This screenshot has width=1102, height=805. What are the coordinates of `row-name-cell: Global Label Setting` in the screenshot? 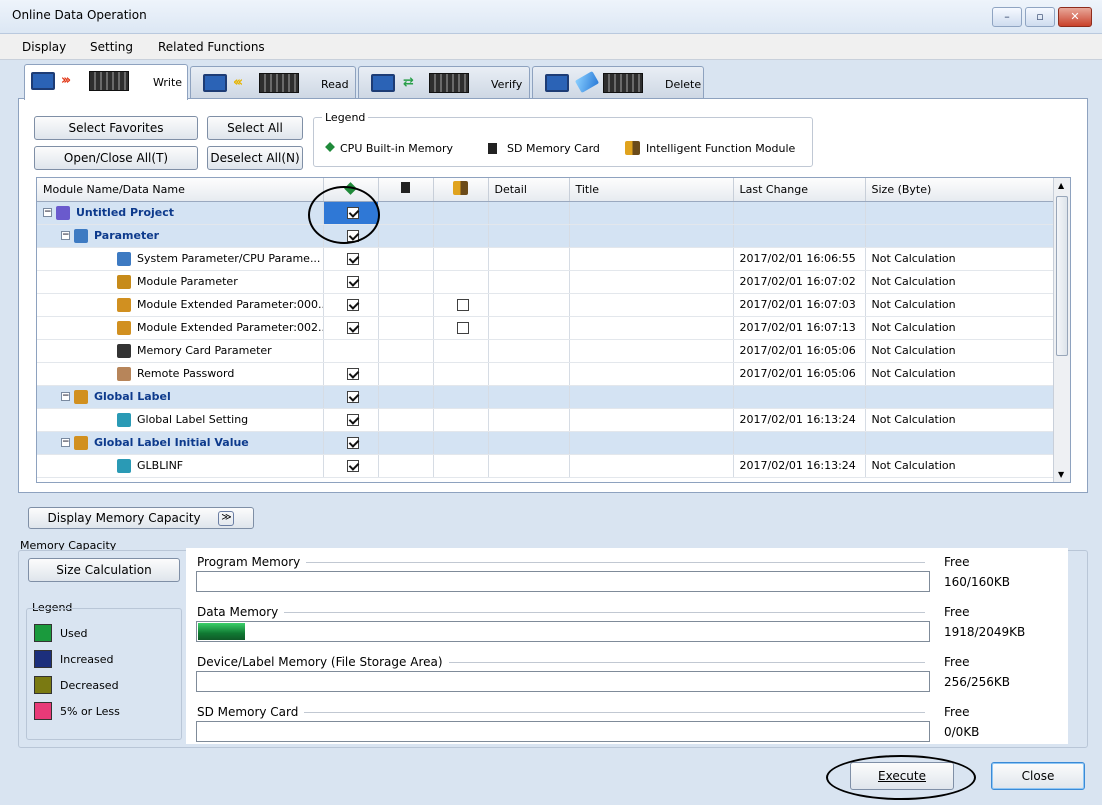 It's located at (180, 420).